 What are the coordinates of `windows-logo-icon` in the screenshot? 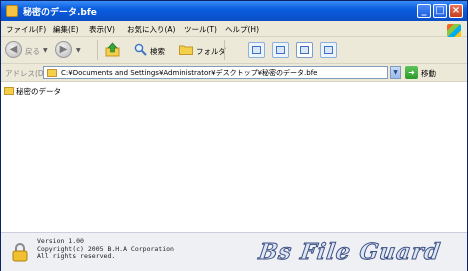 It's located at (454, 30).